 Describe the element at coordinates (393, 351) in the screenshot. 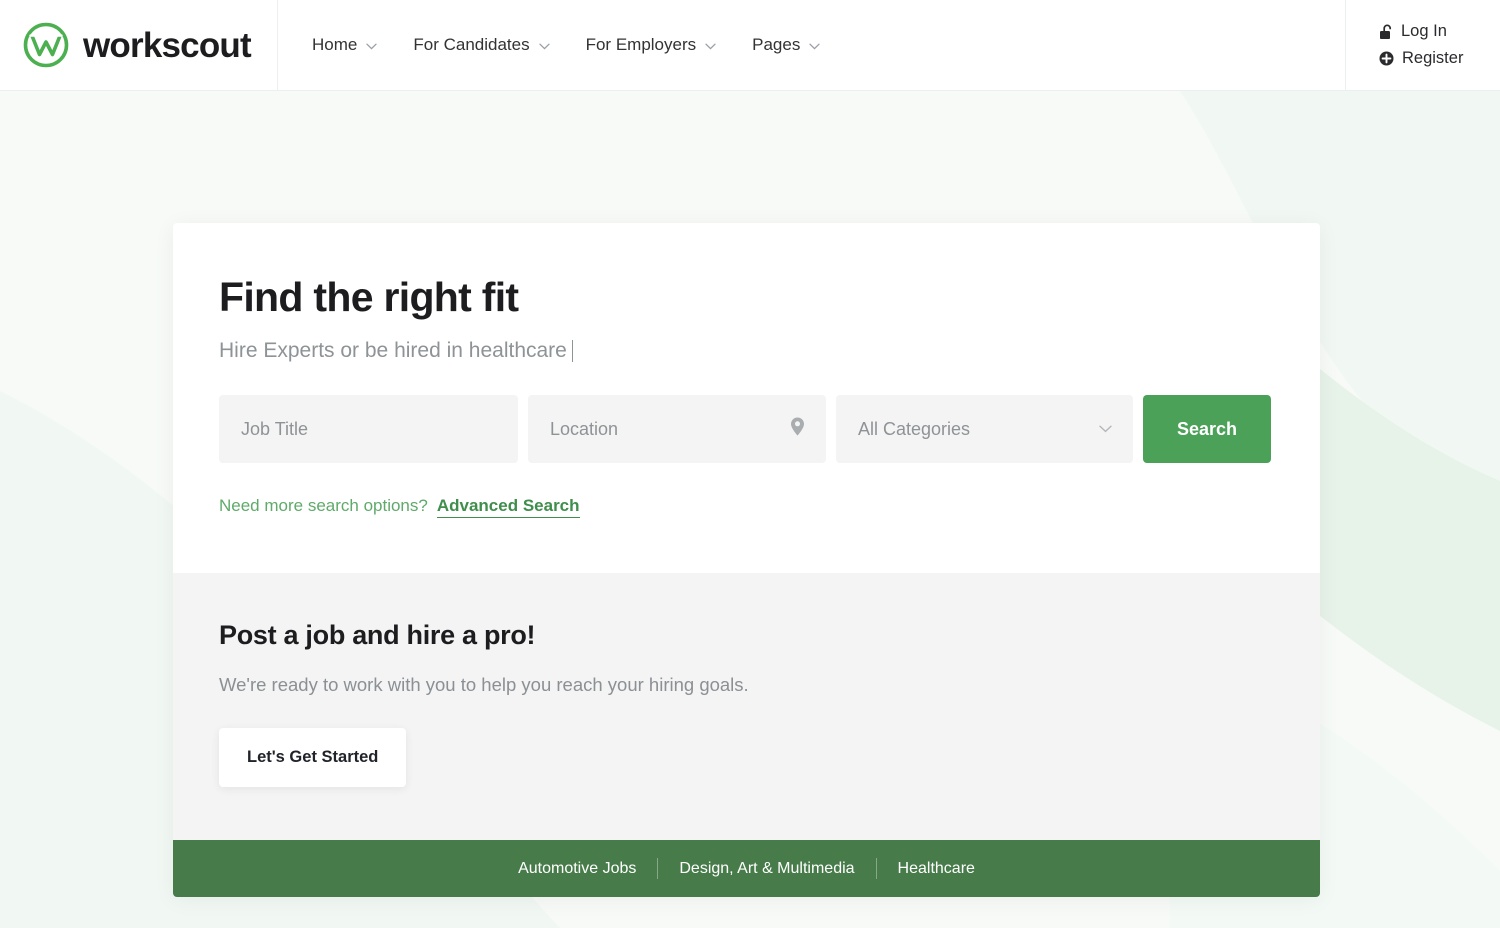

I see `hero-subtitle: Hire Experts or be hired in healthcare` at that location.